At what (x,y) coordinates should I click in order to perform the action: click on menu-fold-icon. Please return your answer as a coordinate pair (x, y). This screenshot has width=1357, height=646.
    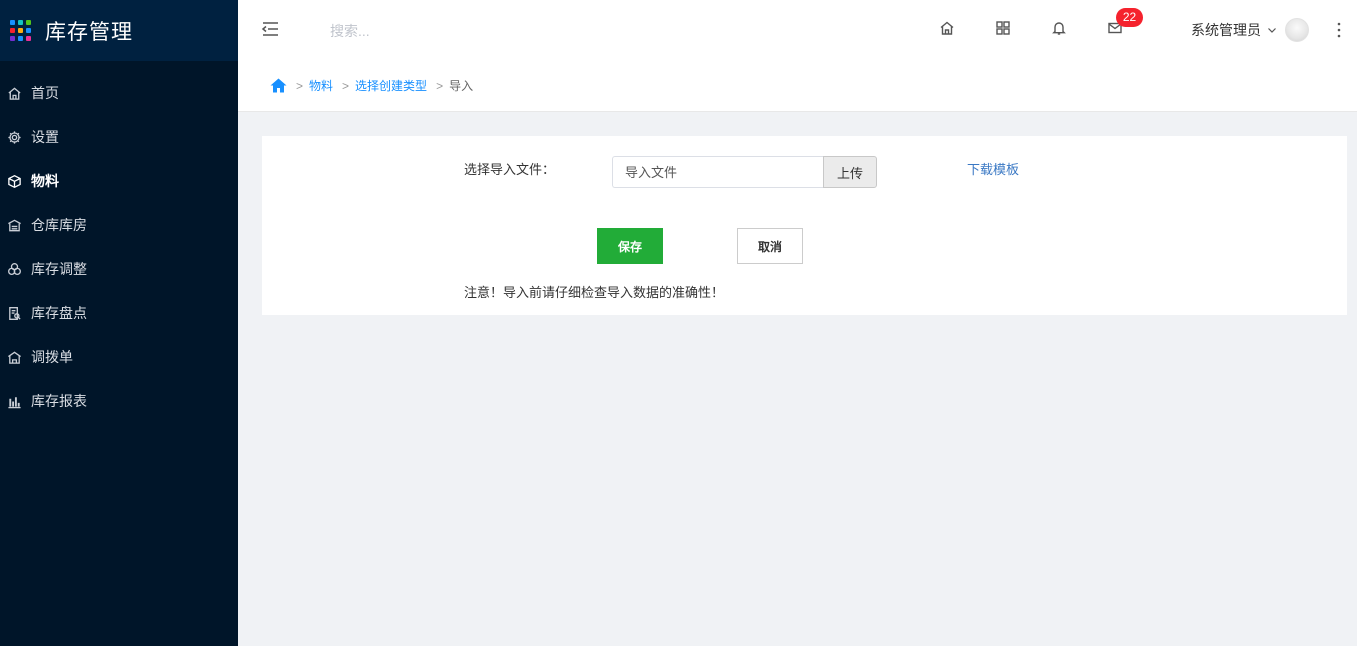
    Looking at the image, I should click on (270, 29).